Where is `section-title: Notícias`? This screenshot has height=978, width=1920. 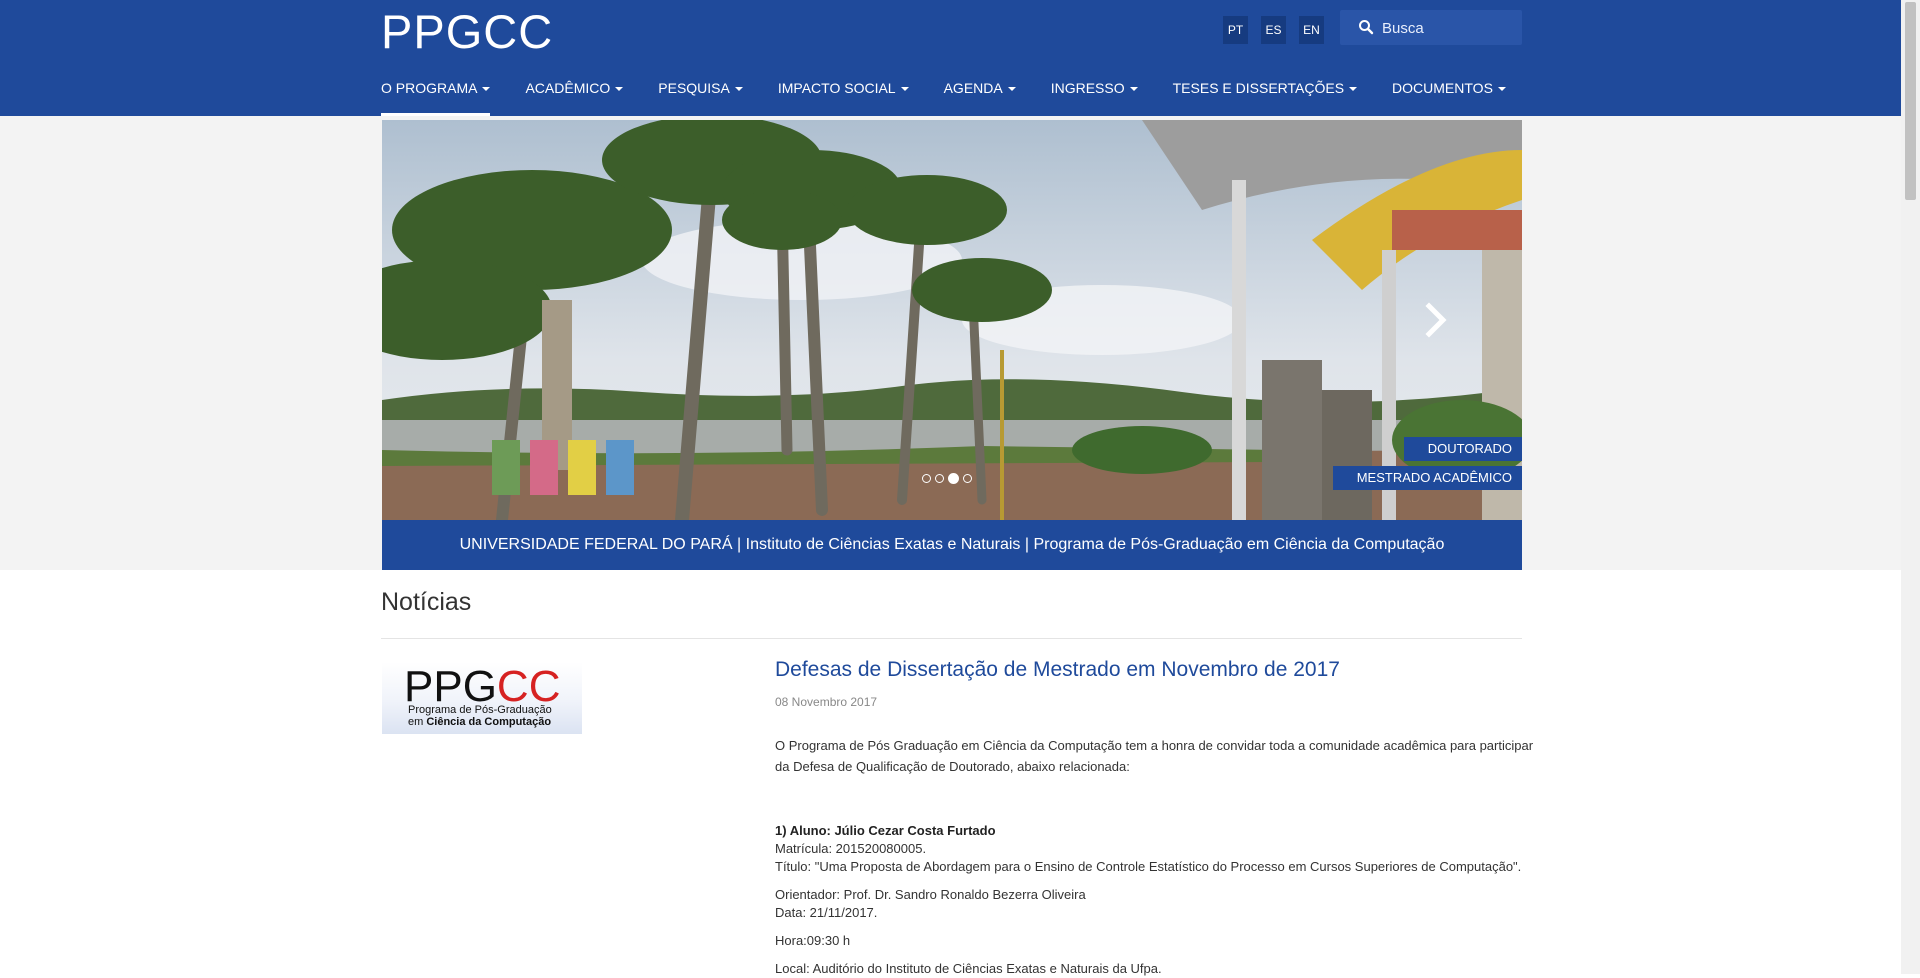
section-title: Notícias is located at coordinates (426, 602).